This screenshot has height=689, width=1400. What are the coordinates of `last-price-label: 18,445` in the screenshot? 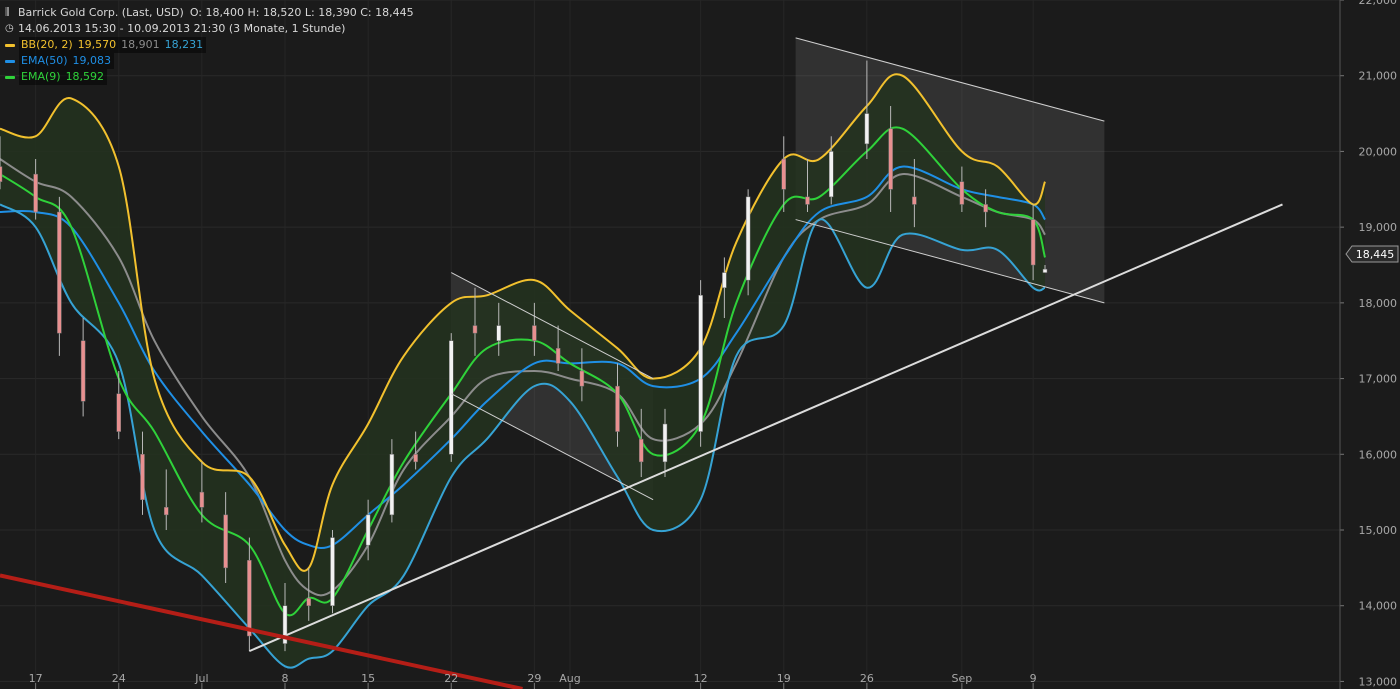 It's located at (1375, 254).